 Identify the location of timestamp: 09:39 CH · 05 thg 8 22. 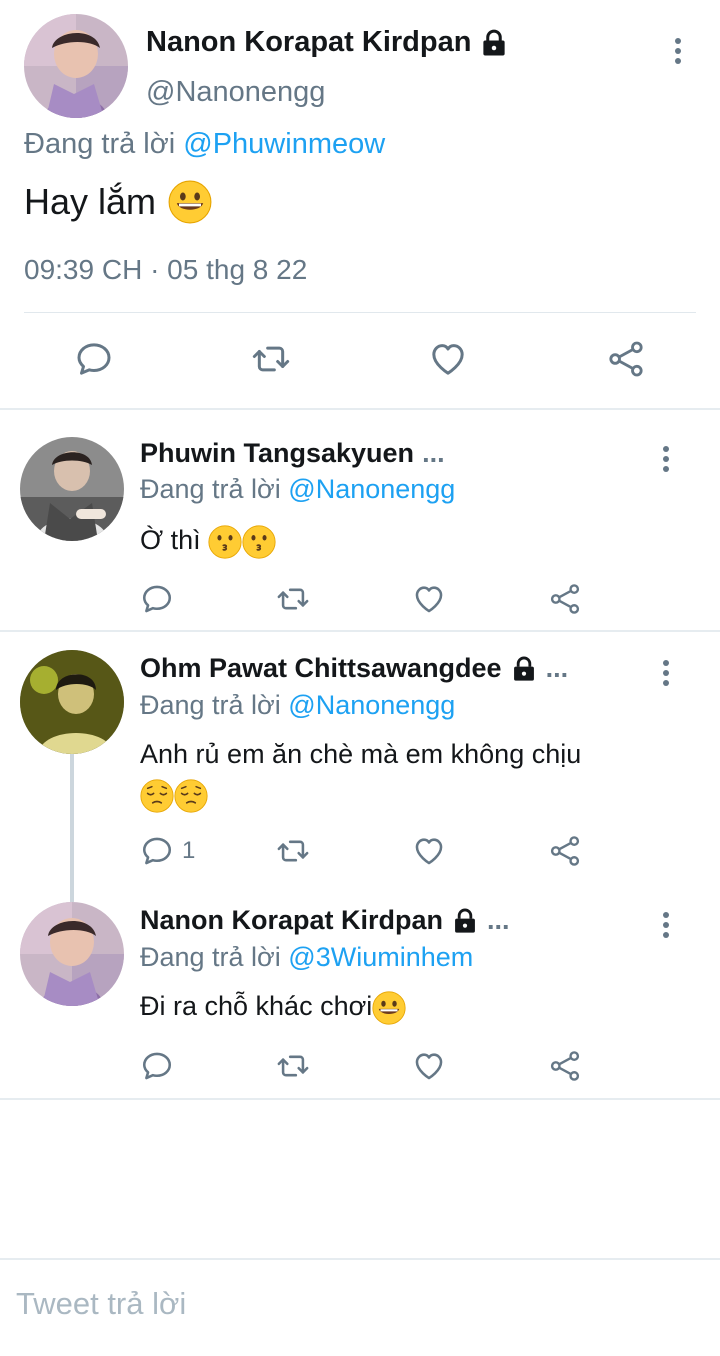
(165, 270).